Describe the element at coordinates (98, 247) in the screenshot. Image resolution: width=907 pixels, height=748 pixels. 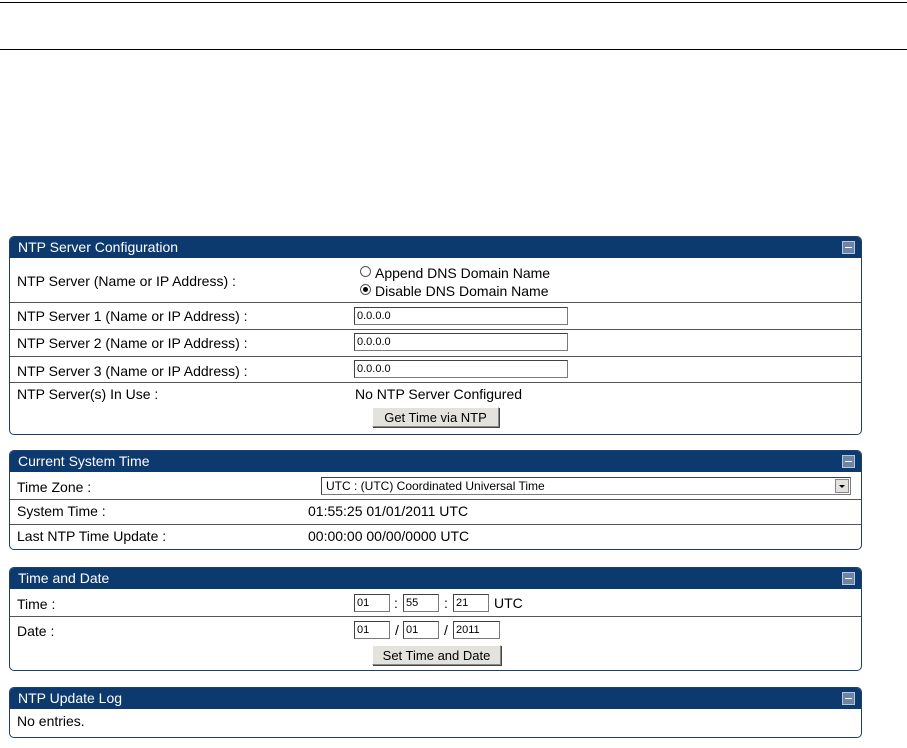
I see `panel-title: NTP Server Configuration` at that location.